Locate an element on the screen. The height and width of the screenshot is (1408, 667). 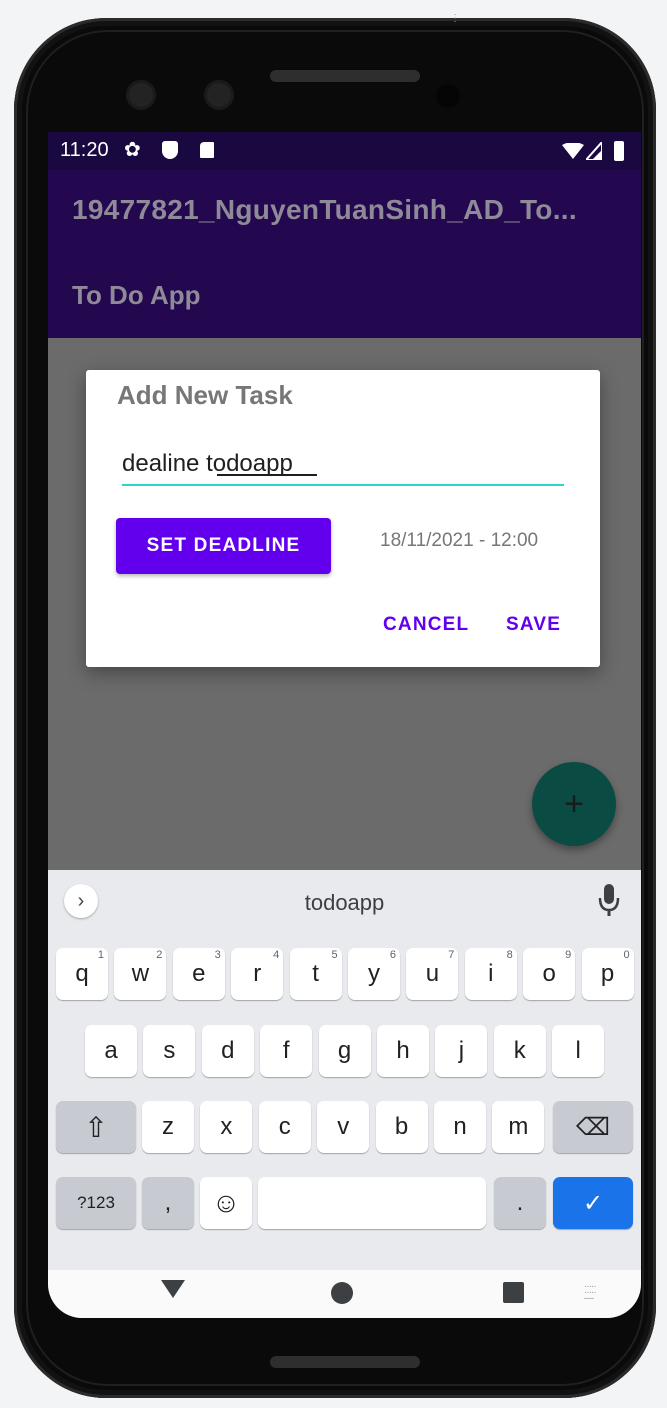
key-l-label: l is located at coordinates (578, 1050).